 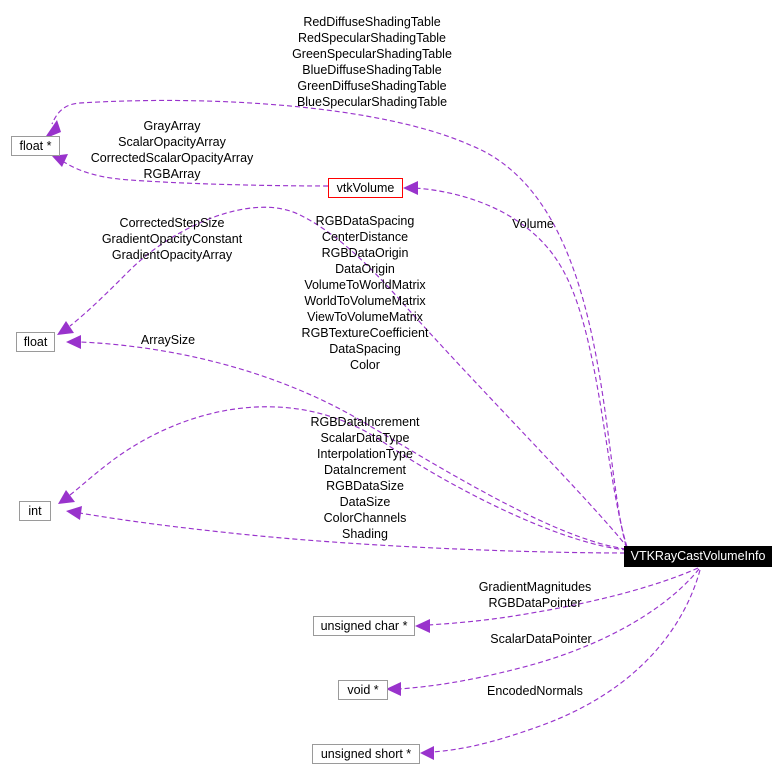 What do you see at coordinates (365, 237) in the screenshot?
I see `edge-label-line: CenterDistance` at bounding box center [365, 237].